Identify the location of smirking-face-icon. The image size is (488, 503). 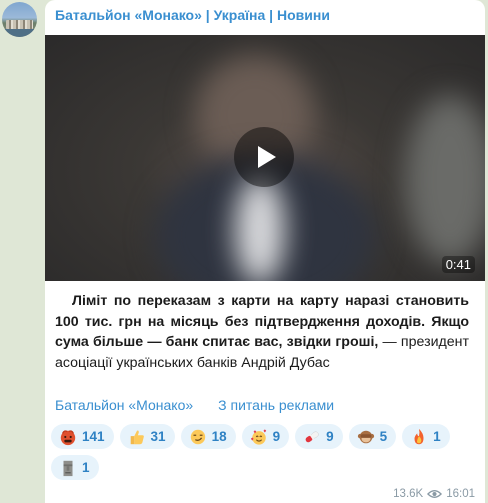
(197, 436).